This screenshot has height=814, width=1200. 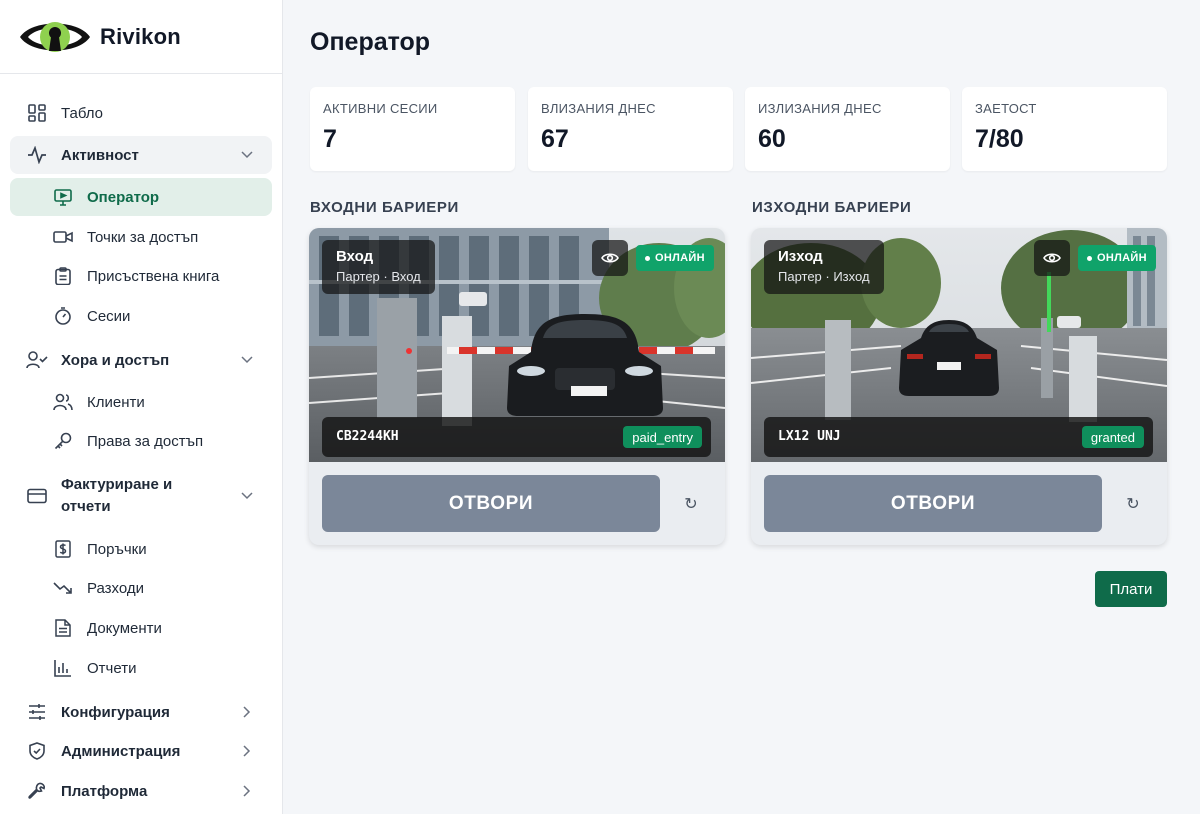 I want to click on sidebar-item-label: Права за достъп, so click(x=145, y=441).